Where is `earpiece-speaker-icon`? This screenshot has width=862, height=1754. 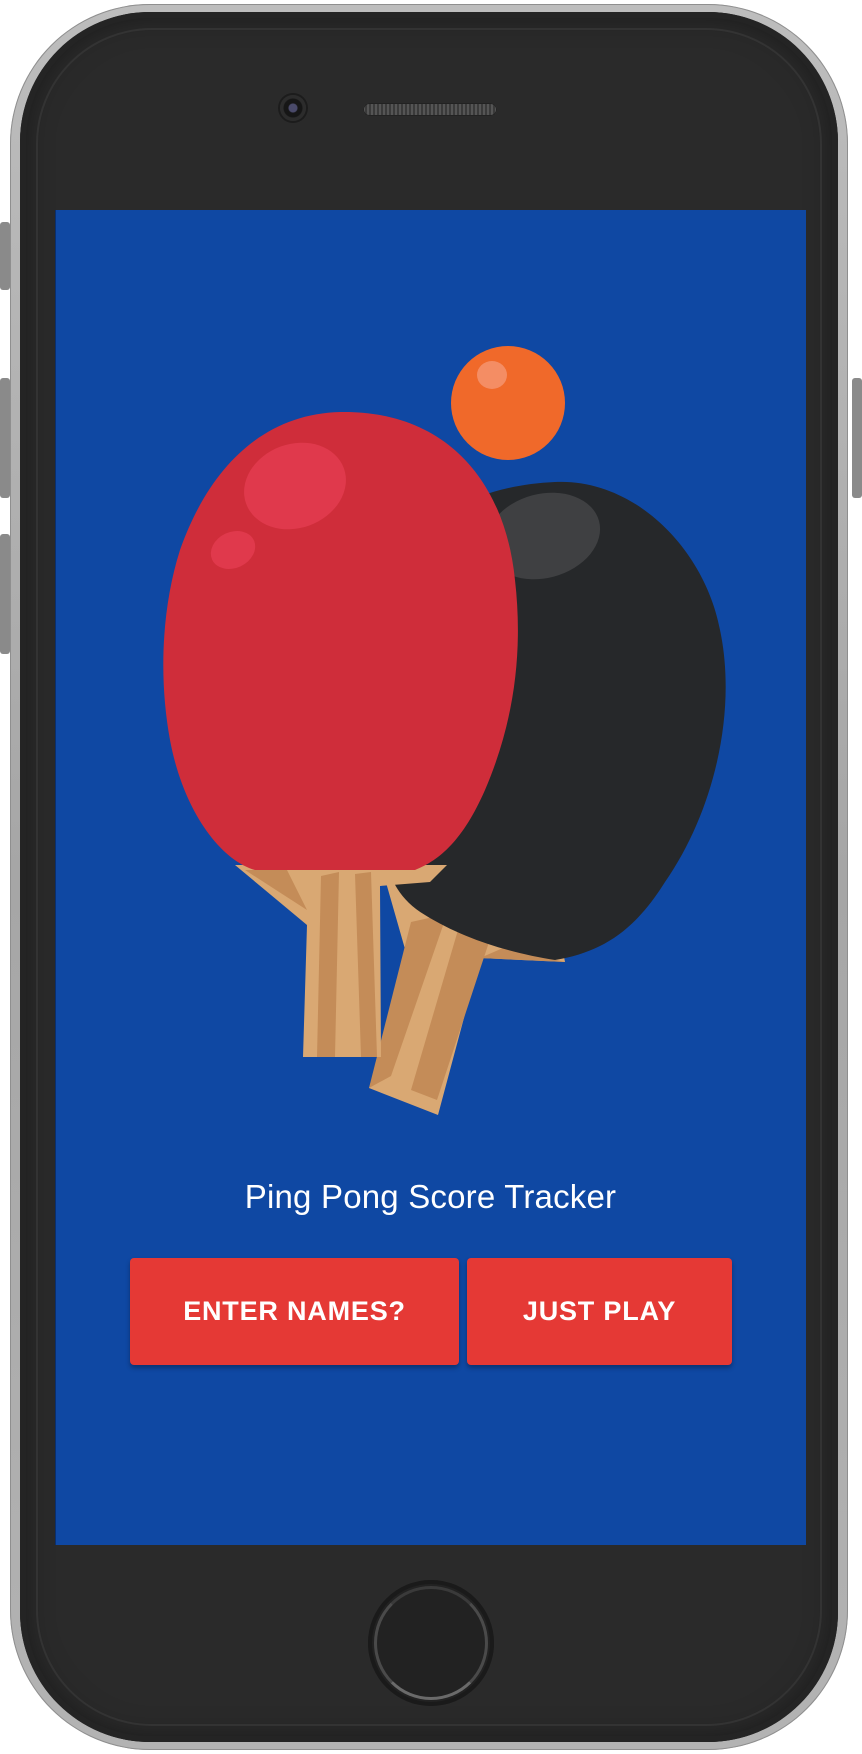
earpiece-speaker-icon is located at coordinates (430, 109).